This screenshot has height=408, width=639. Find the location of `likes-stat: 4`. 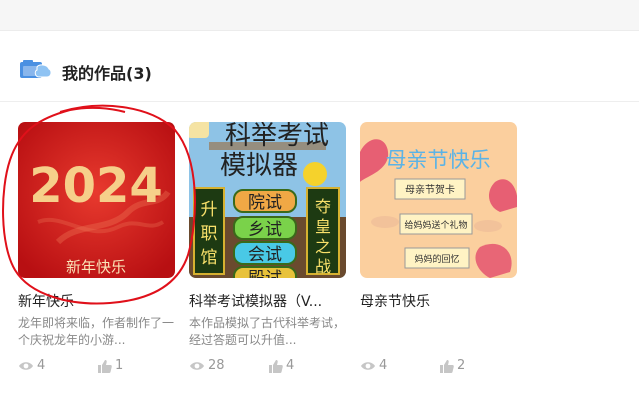

likes-stat: 4 is located at coordinates (281, 365).